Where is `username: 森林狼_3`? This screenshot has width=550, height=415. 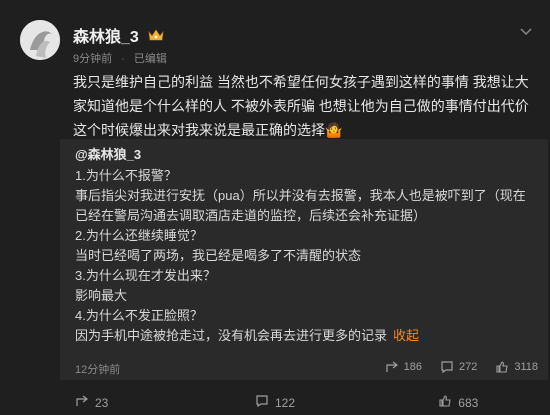
username: 森林狼_3 is located at coordinates (119, 35).